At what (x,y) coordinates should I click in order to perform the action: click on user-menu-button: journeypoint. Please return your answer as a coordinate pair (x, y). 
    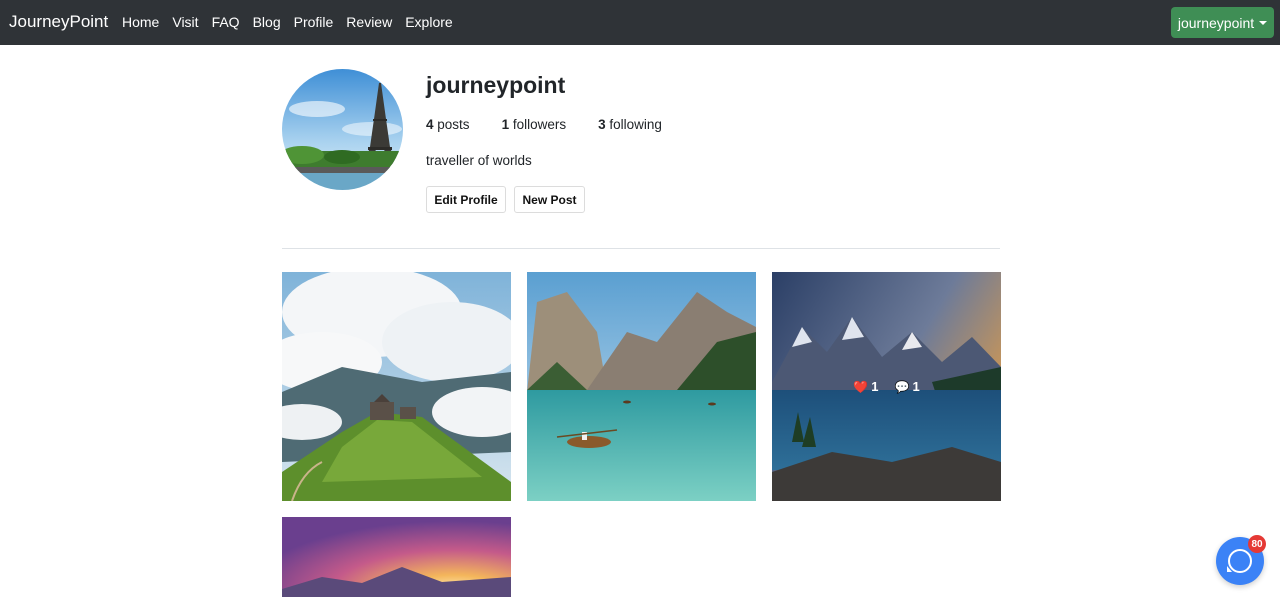
    Looking at the image, I should click on (1222, 22).